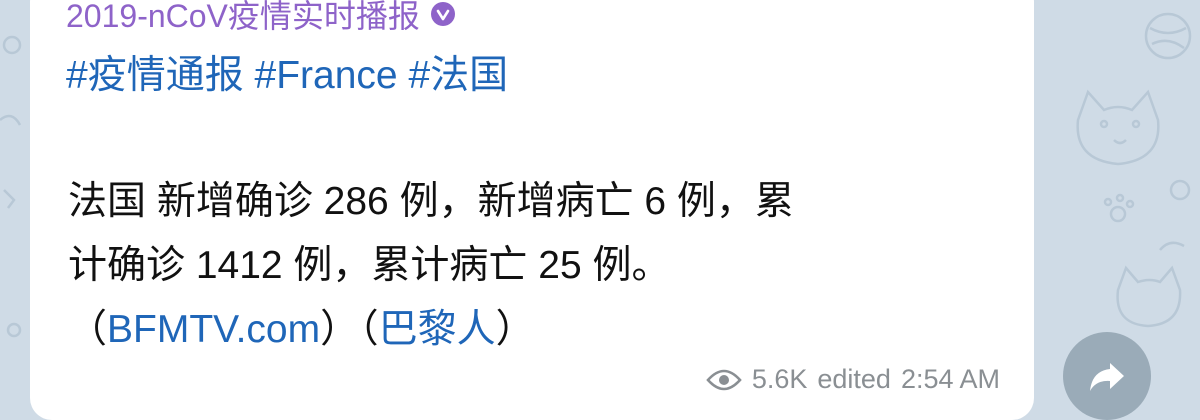 This screenshot has height=420, width=1200. What do you see at coordinates (155, 75) in the screenshot?
I see `hashtag-outbreak-report: #疫情通报` at bounding box center [155, 75].